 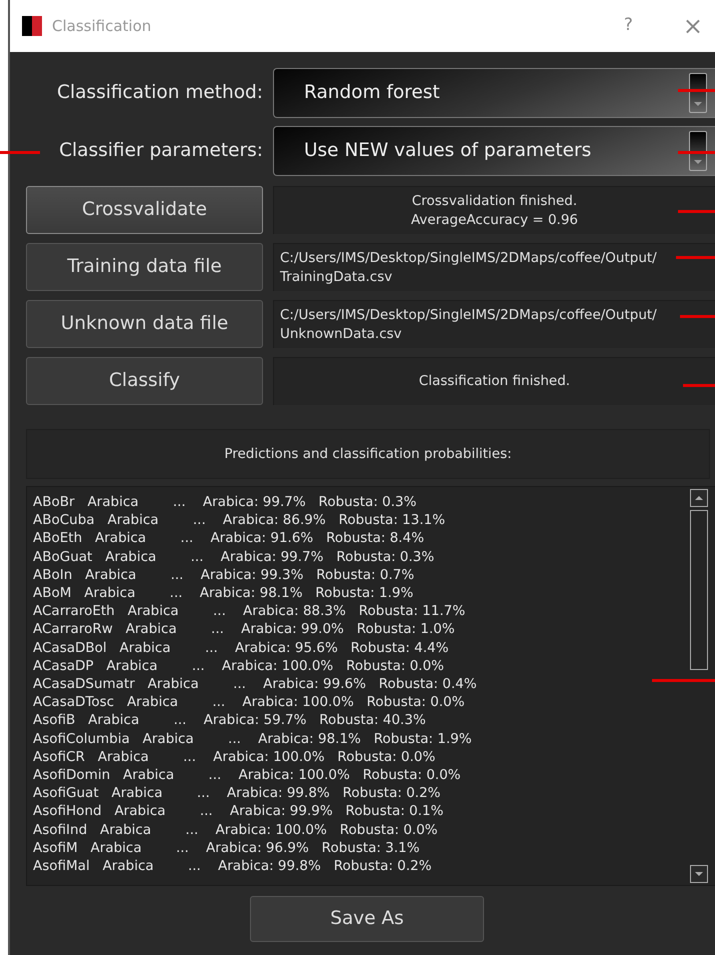 What do you see at coordinates (235, 829) in the screenshot?
I see `result-line: AsofiInd Arabica ... Arabica: 100.0% Robusta: 0.0%` at bounding box center [235, 829].